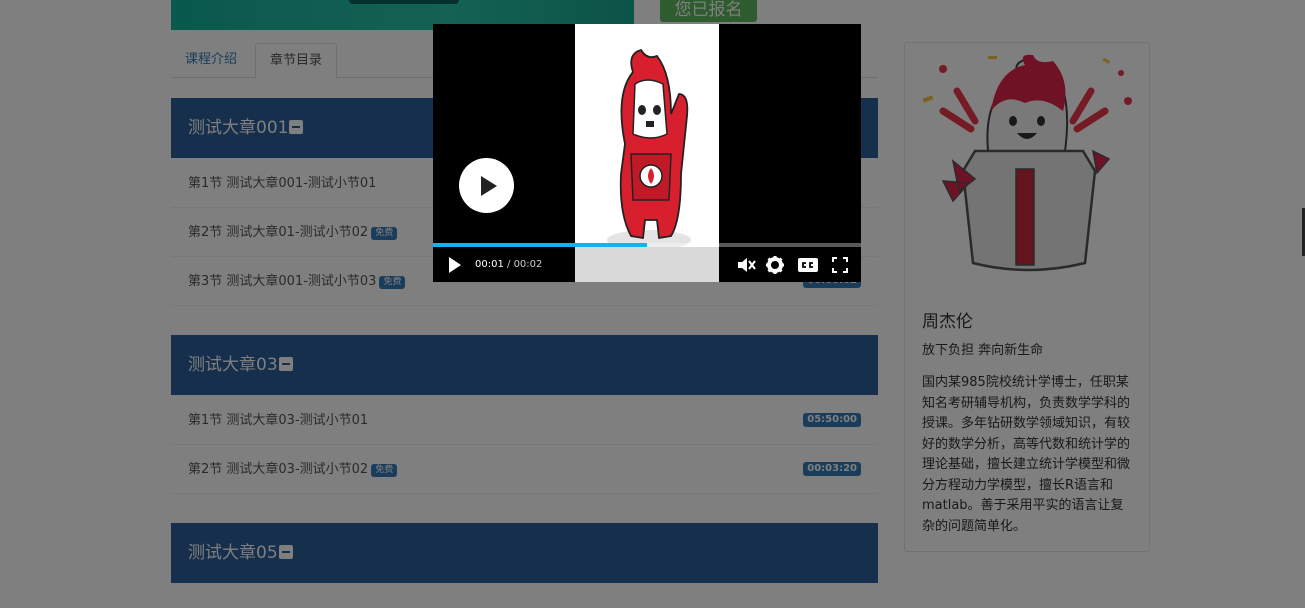 This screenshot has height=608, width=1305. I want to click on player-controls: 00:01 / 00:02, so click(647, 264).